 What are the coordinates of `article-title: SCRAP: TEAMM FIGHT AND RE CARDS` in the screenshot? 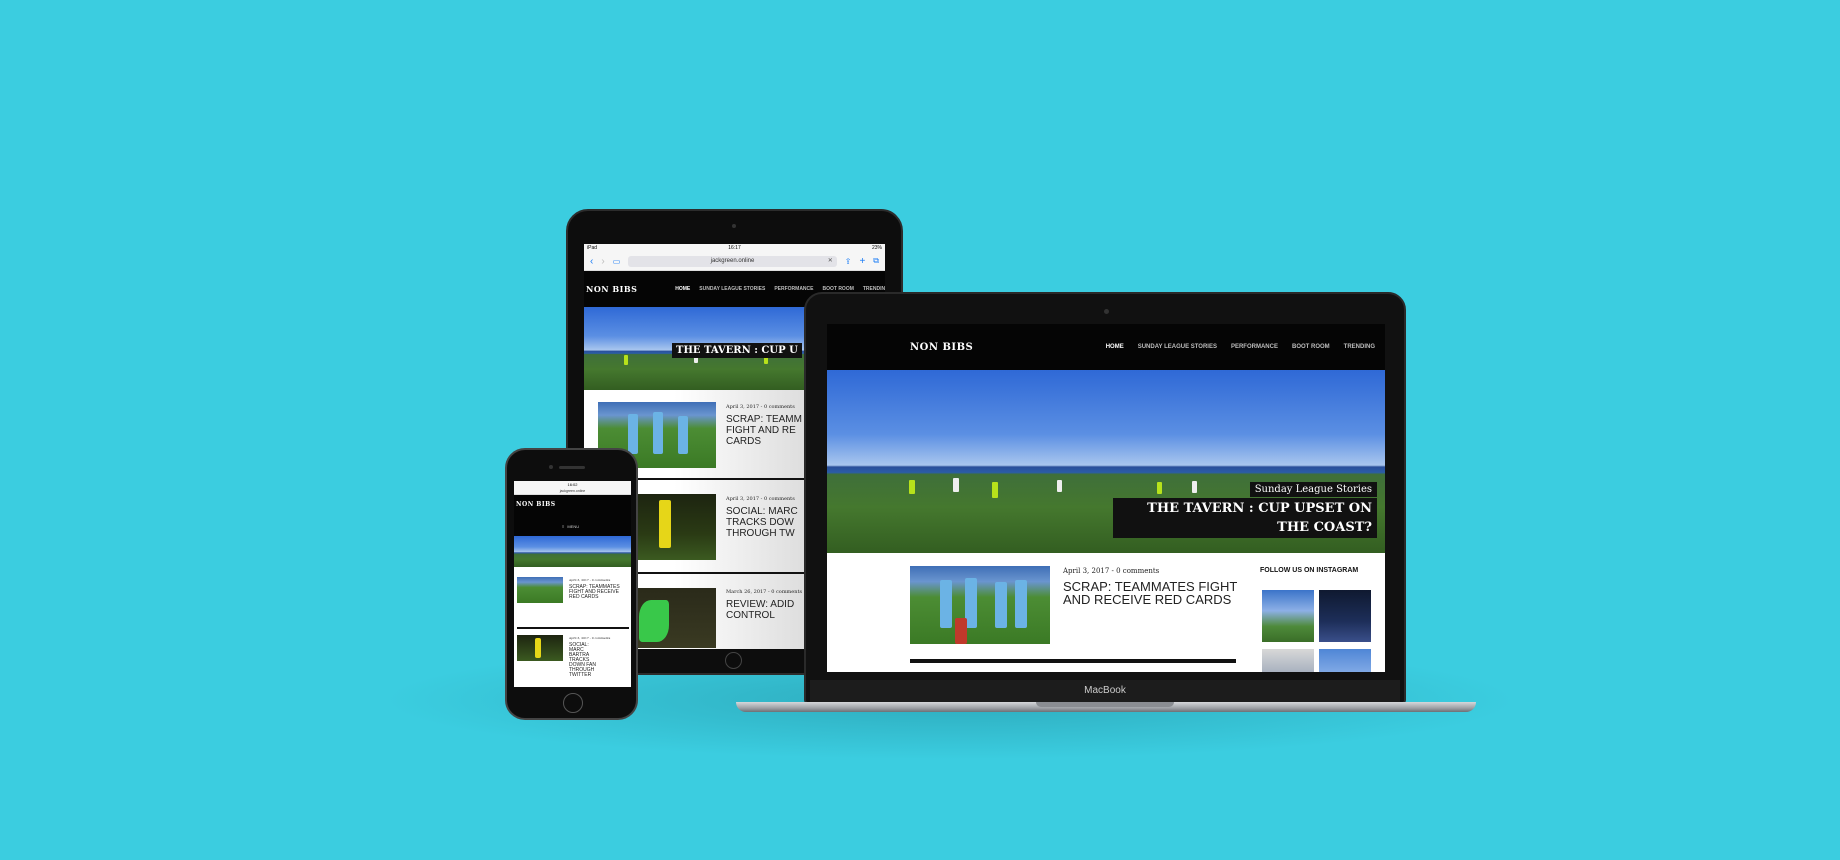 It's located at (766, 430).